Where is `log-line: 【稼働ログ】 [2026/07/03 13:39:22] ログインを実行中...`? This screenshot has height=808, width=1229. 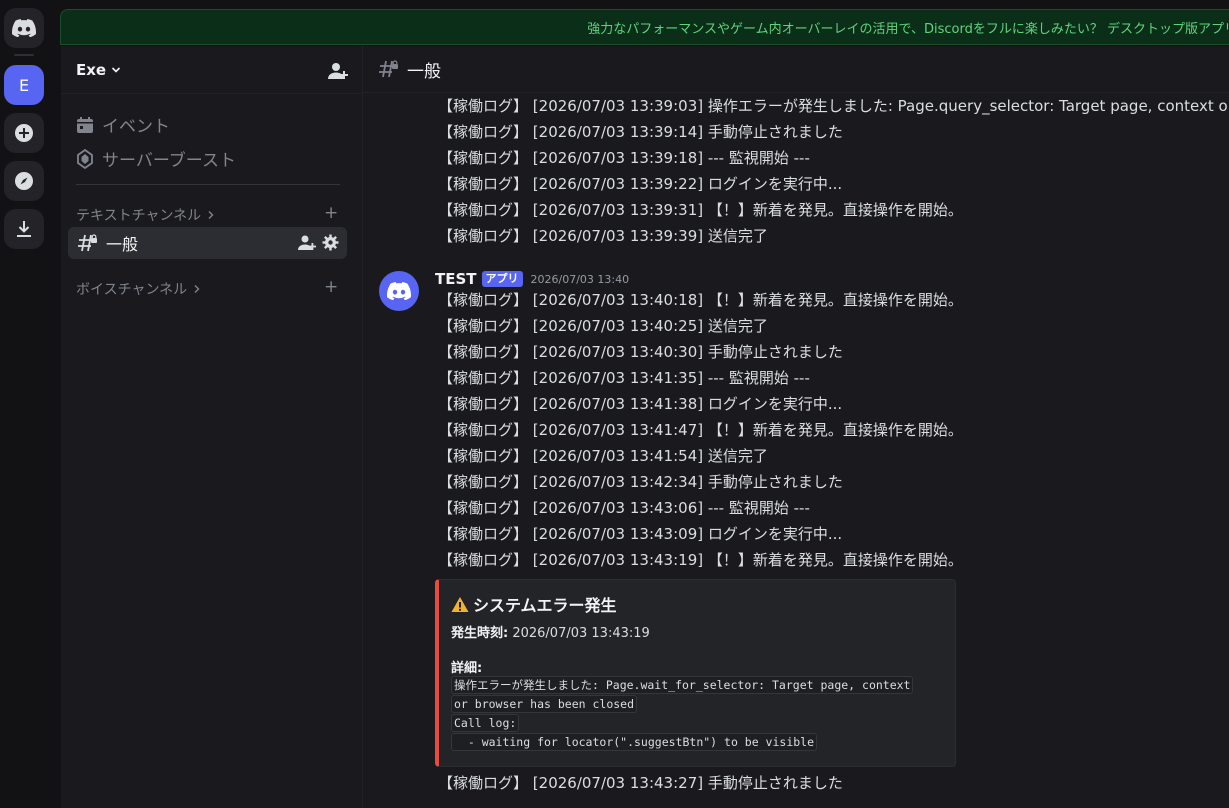
log-line: 【稼働ログ】 [2026/07/03 13:39:22] ログインを実行中... is located at coordinates (640, 184).